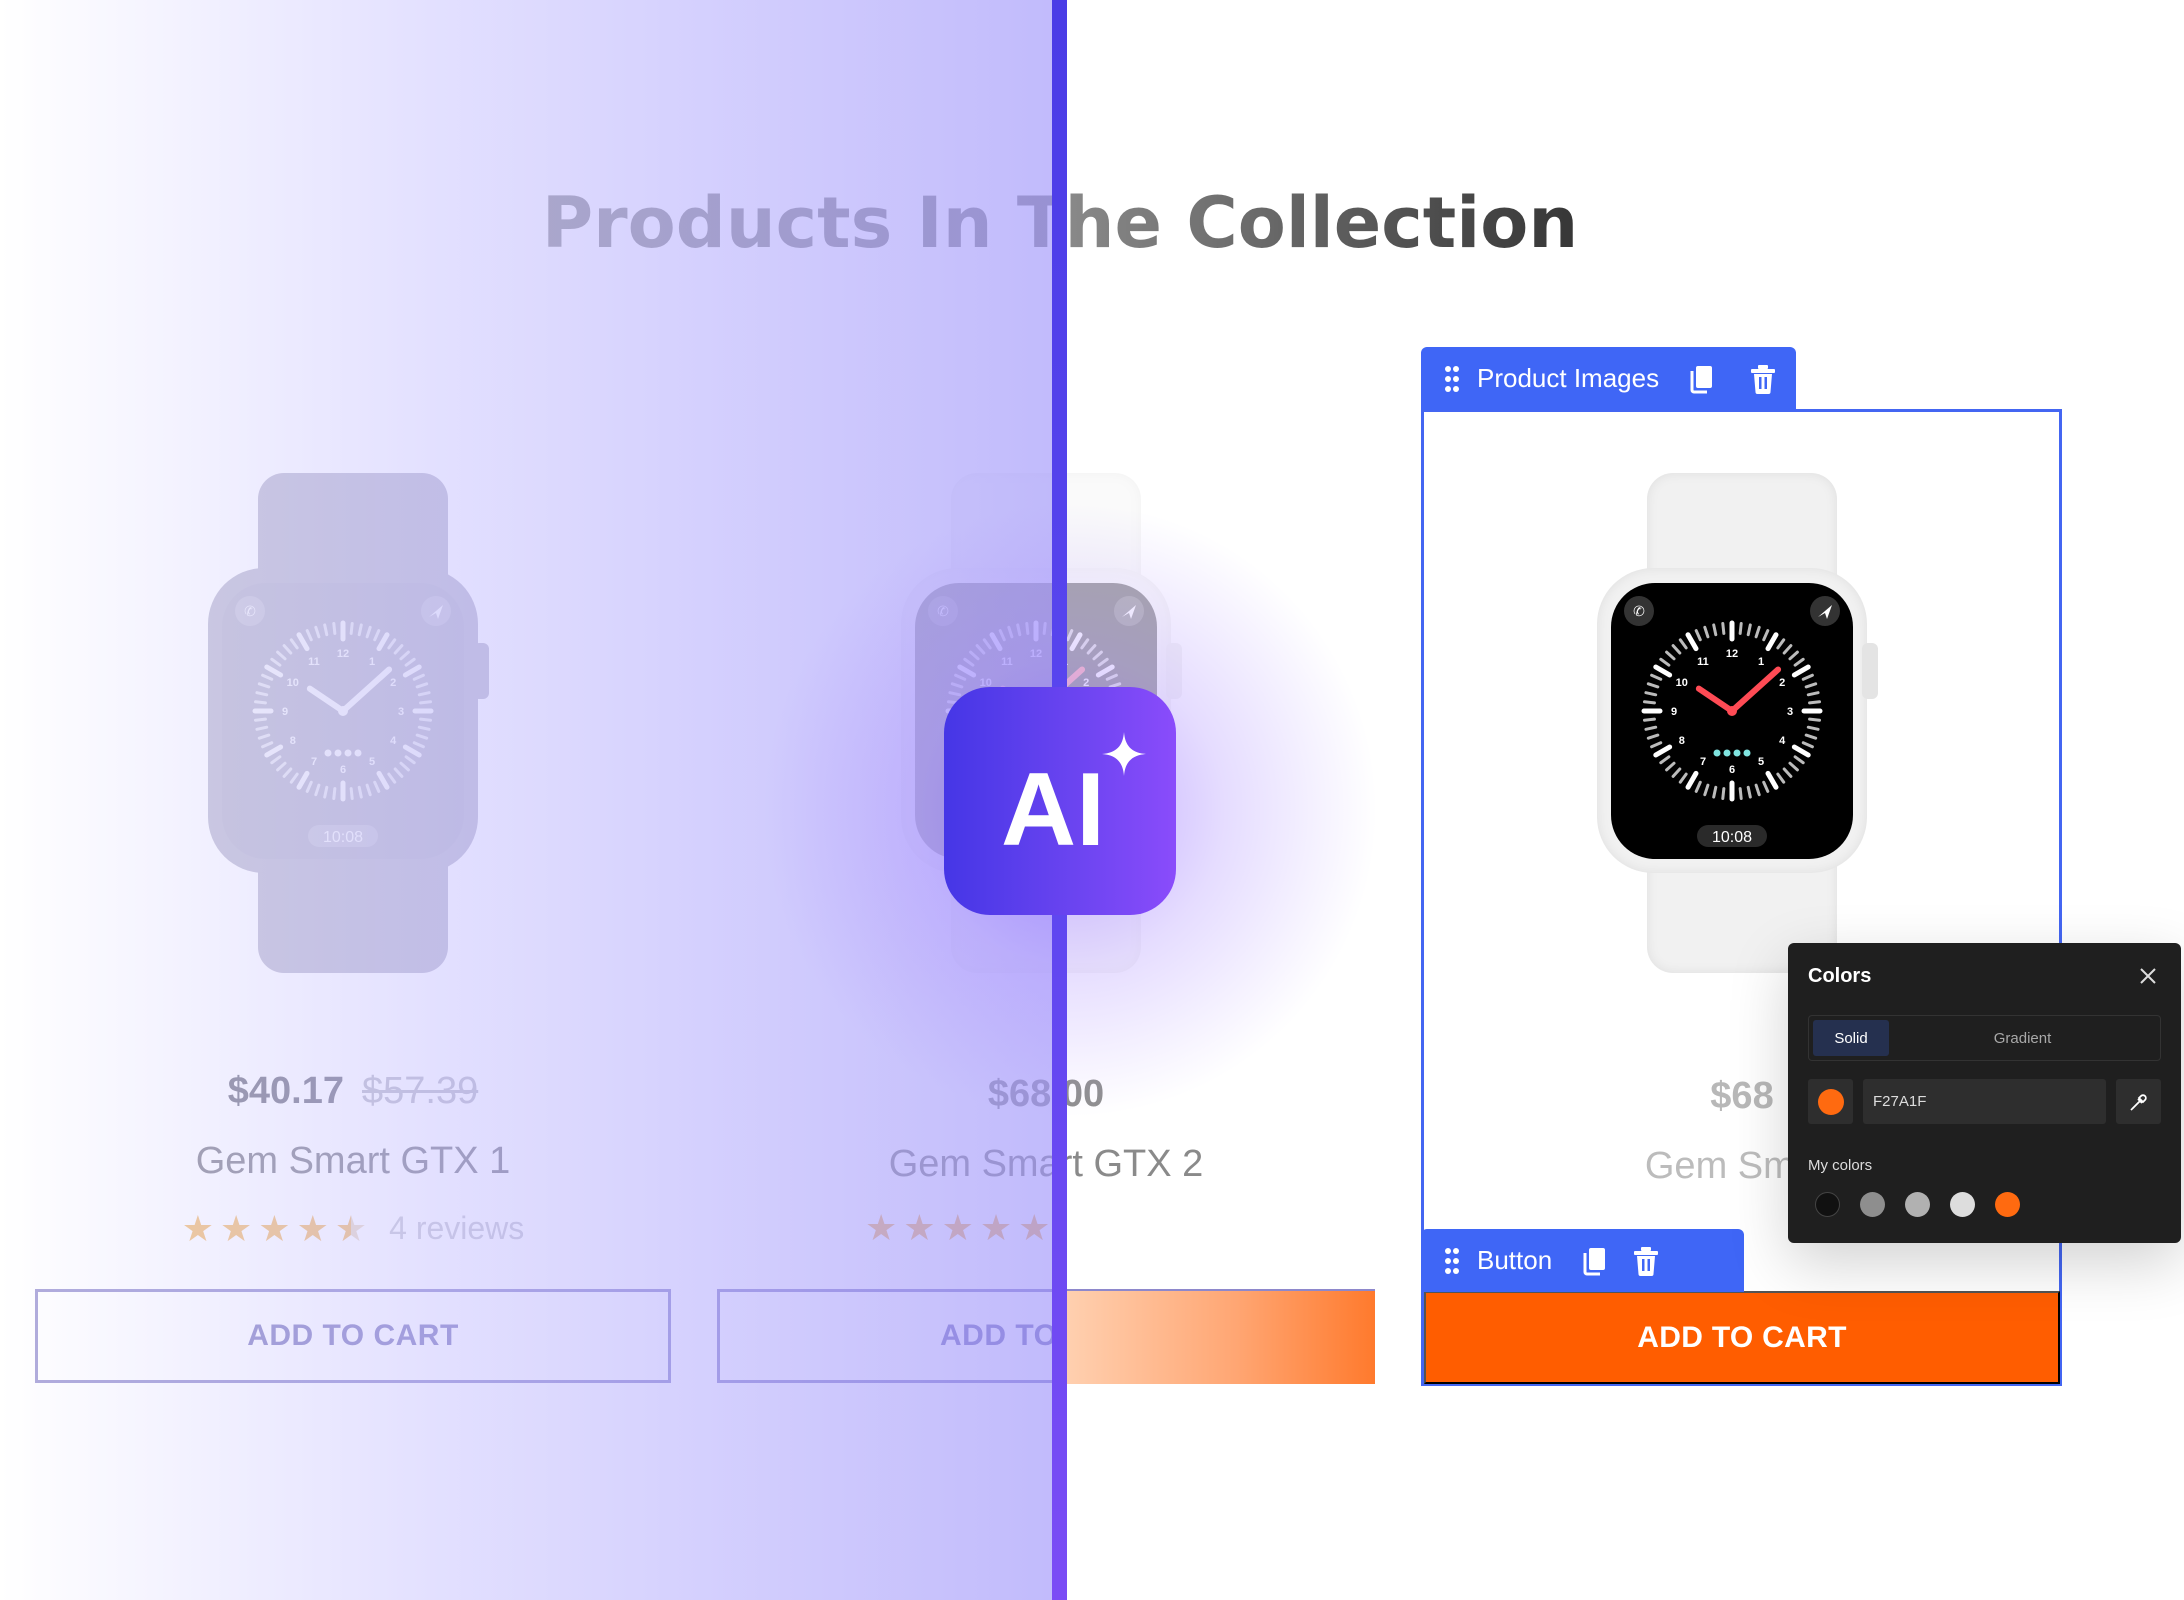  What do you see at coordinates (1872, 1204) in the screenshot?
I see `color-swatch-gray` at bounding box center [1872, 1204].